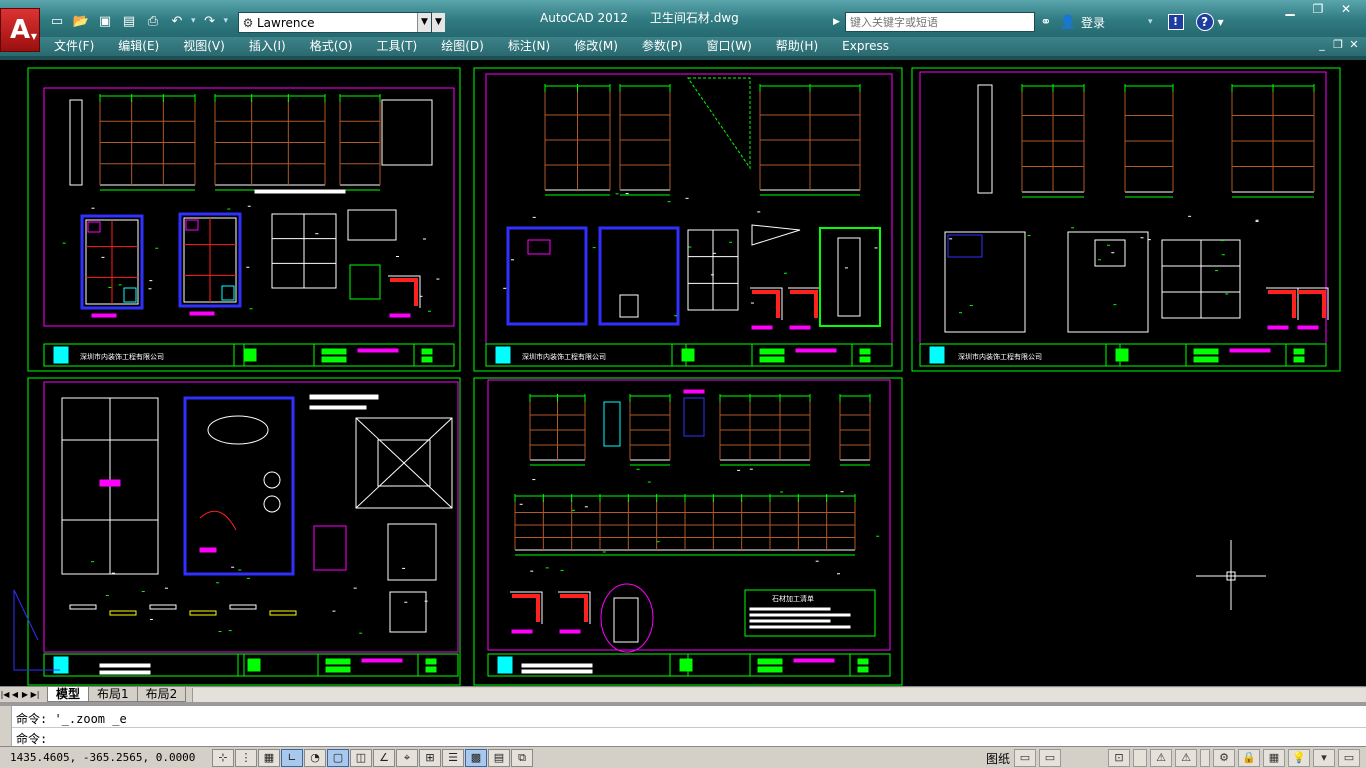 The width and height of the screenshot is (1366, 768). What do you see at coordinates (529, 46) in the screenshot?
I see `menu-dimension: 标注(N)` at bounding box center [529, 46].